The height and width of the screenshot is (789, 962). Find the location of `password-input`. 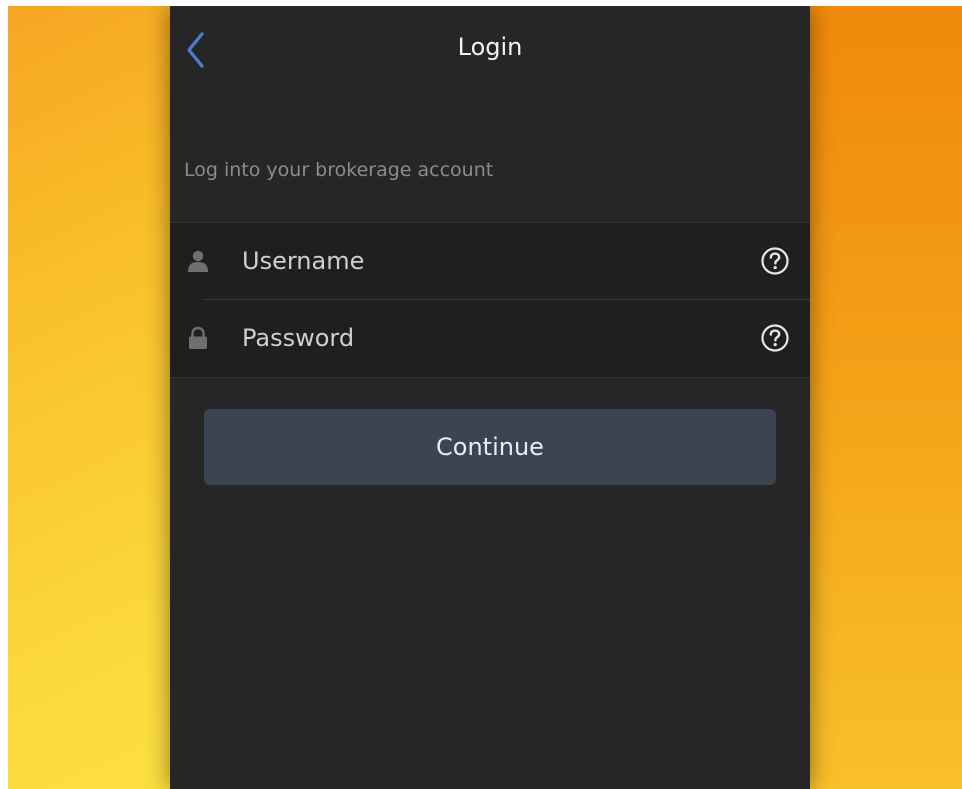

password-input is located at coordinates (492, 338).